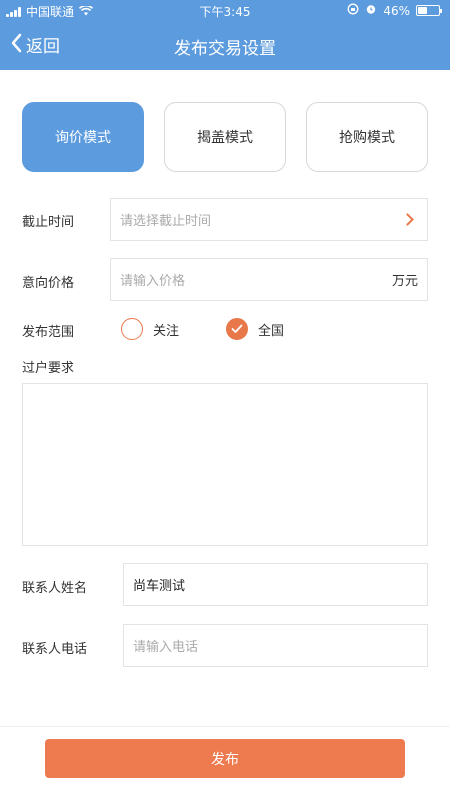 This screenshot has height=800, width=450. What do you see at coordinates (407, 219) in the screenshot?
I see `chevron-right-icon` at bounding box center [407, 219].